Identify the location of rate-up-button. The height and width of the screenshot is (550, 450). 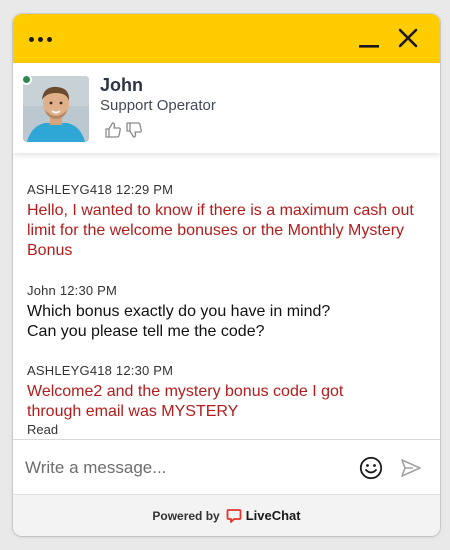
(113, 130).